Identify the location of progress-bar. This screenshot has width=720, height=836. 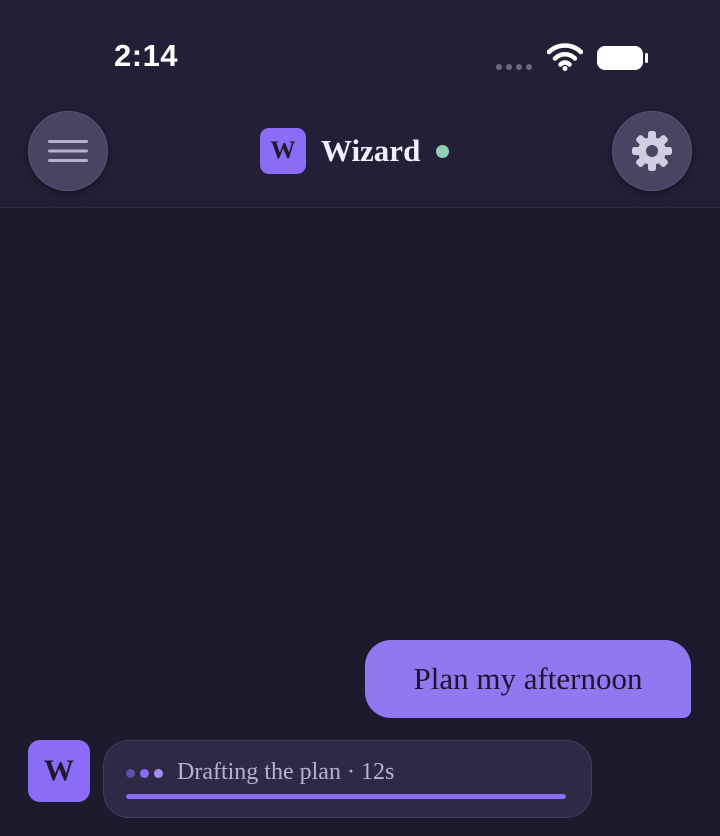
(346, 796).